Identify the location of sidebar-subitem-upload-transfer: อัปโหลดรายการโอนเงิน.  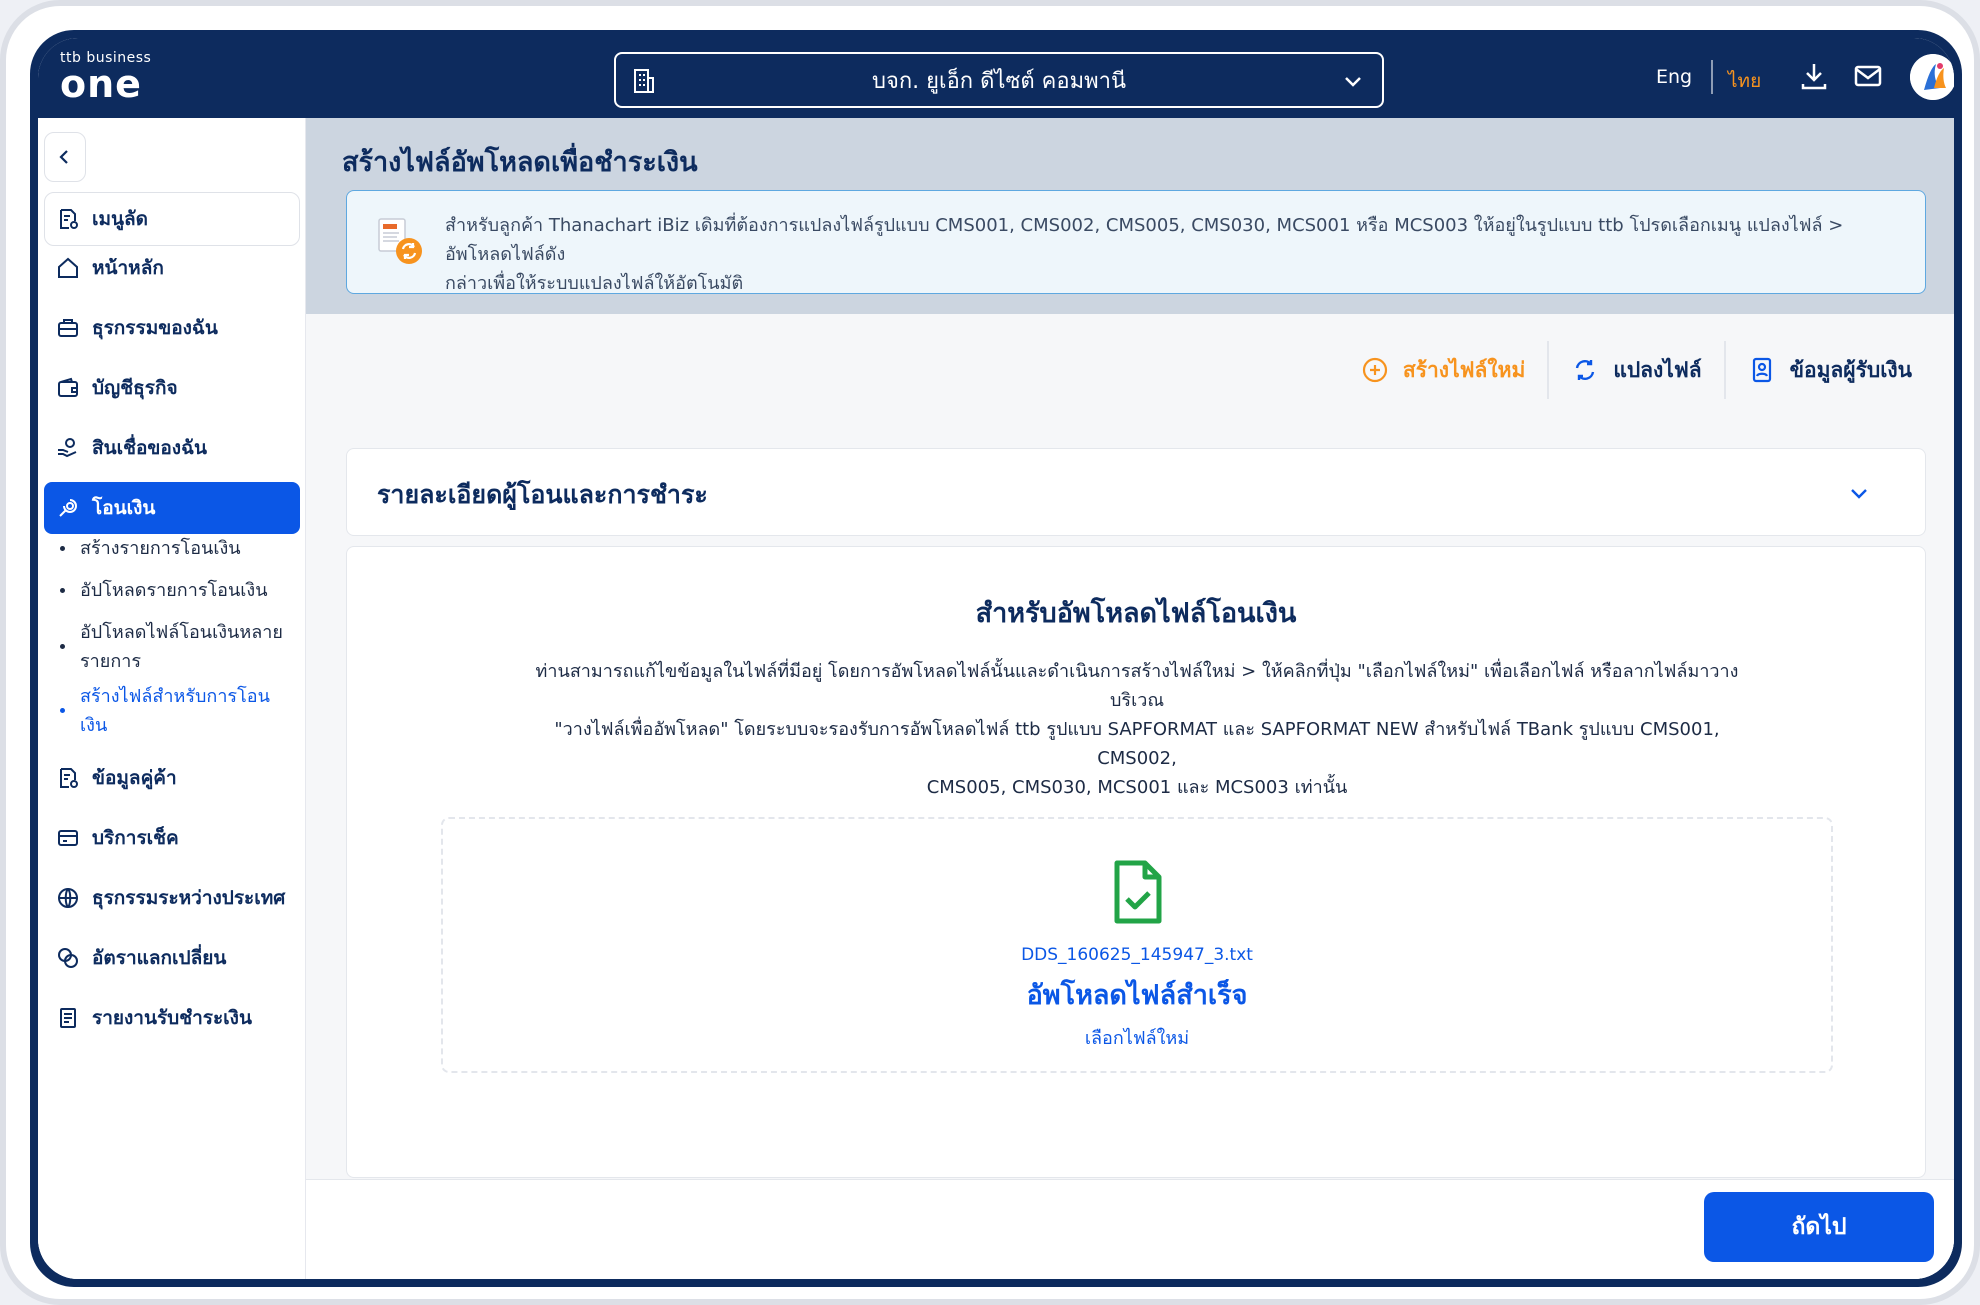
(172, 590).